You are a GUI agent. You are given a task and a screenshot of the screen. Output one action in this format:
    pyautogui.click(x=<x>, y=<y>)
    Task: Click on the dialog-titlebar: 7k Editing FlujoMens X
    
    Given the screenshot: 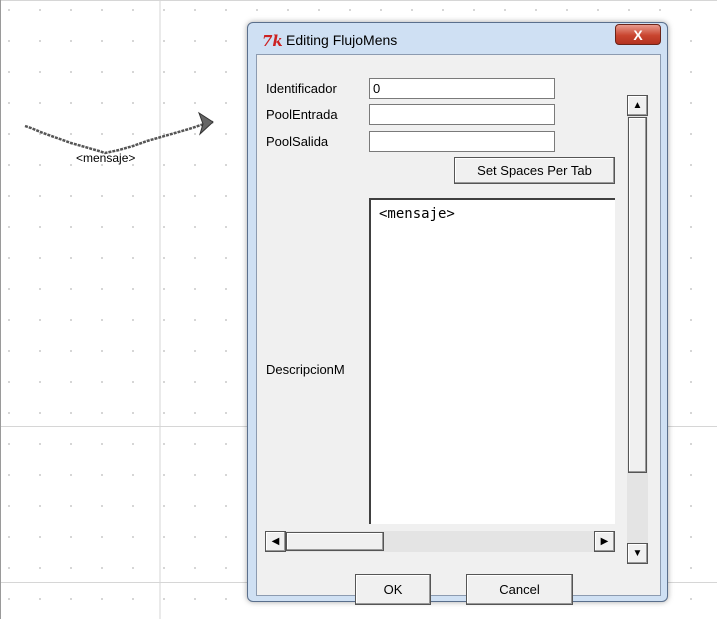 What is the action you would take?
    pyautogui.click(x=457, y=39)
    